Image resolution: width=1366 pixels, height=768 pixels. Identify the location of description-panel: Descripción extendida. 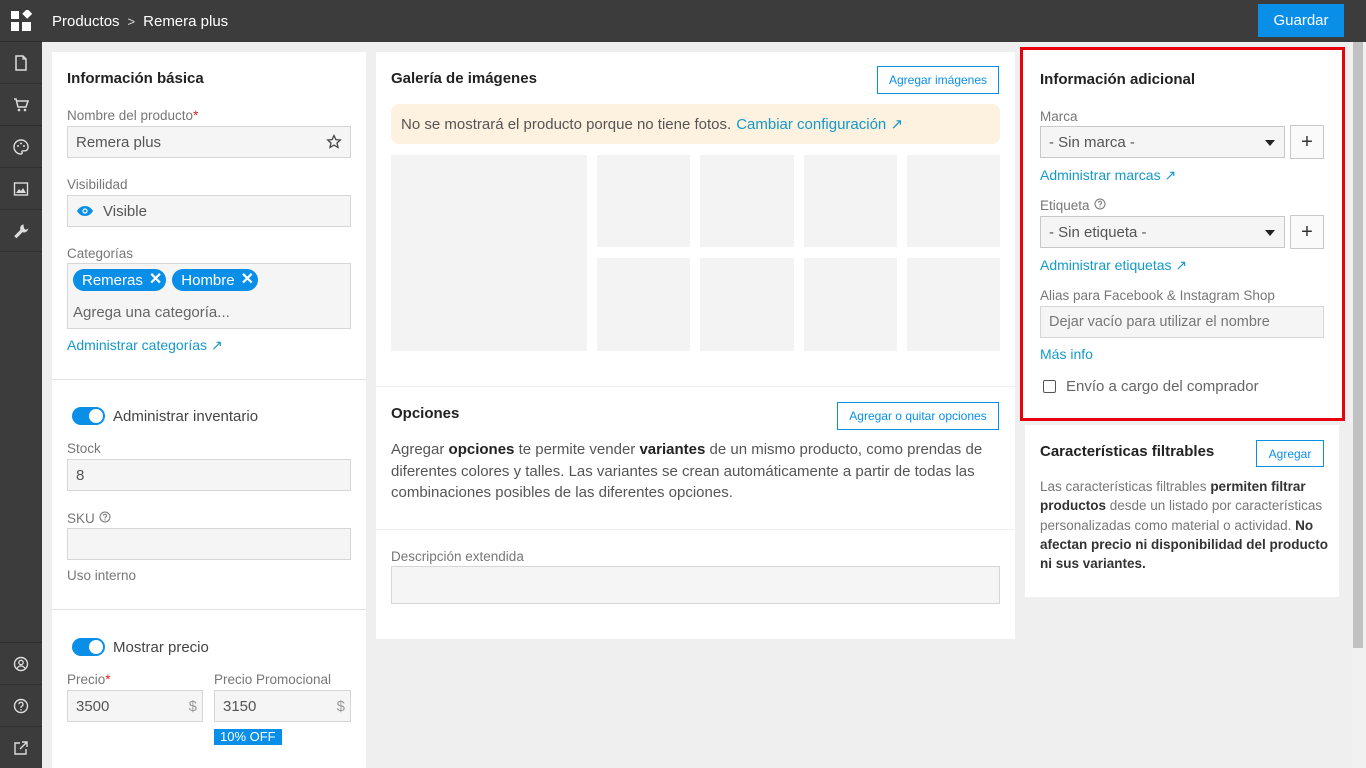
(695, 584).